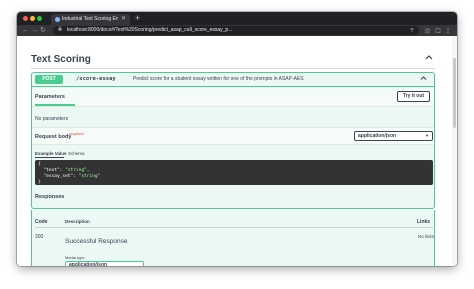  Describe the element at coordinates (50, 97) in the screenshot. I see `parameters-label: Parameters` at that location.